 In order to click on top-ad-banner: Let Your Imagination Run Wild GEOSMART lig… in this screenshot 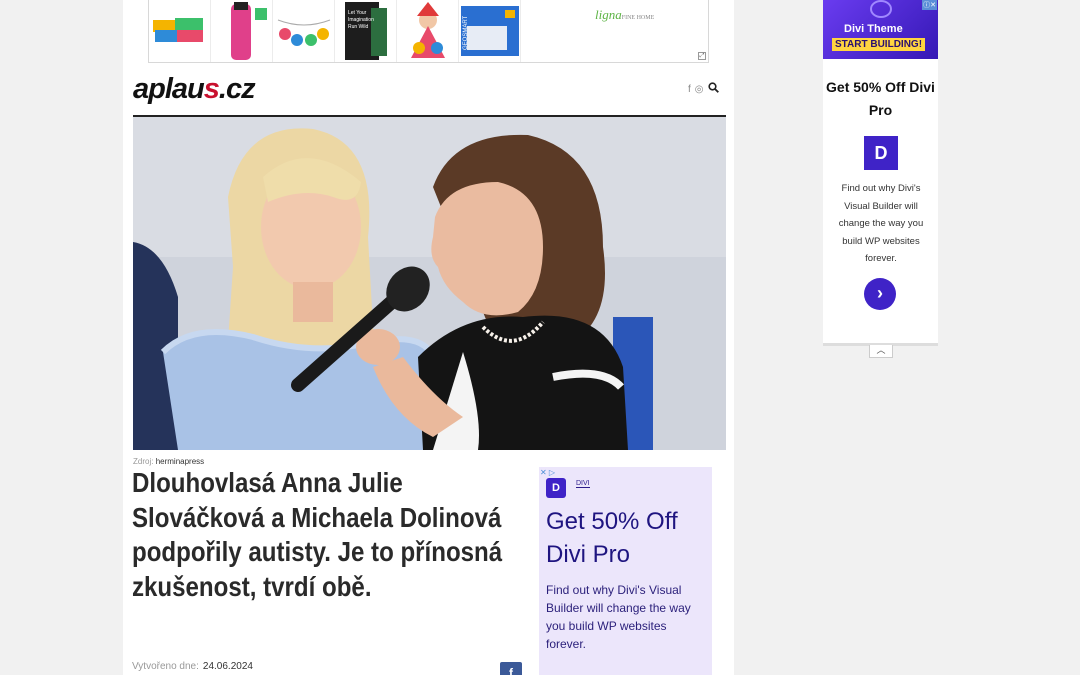, I will do `click(428, 31)`.